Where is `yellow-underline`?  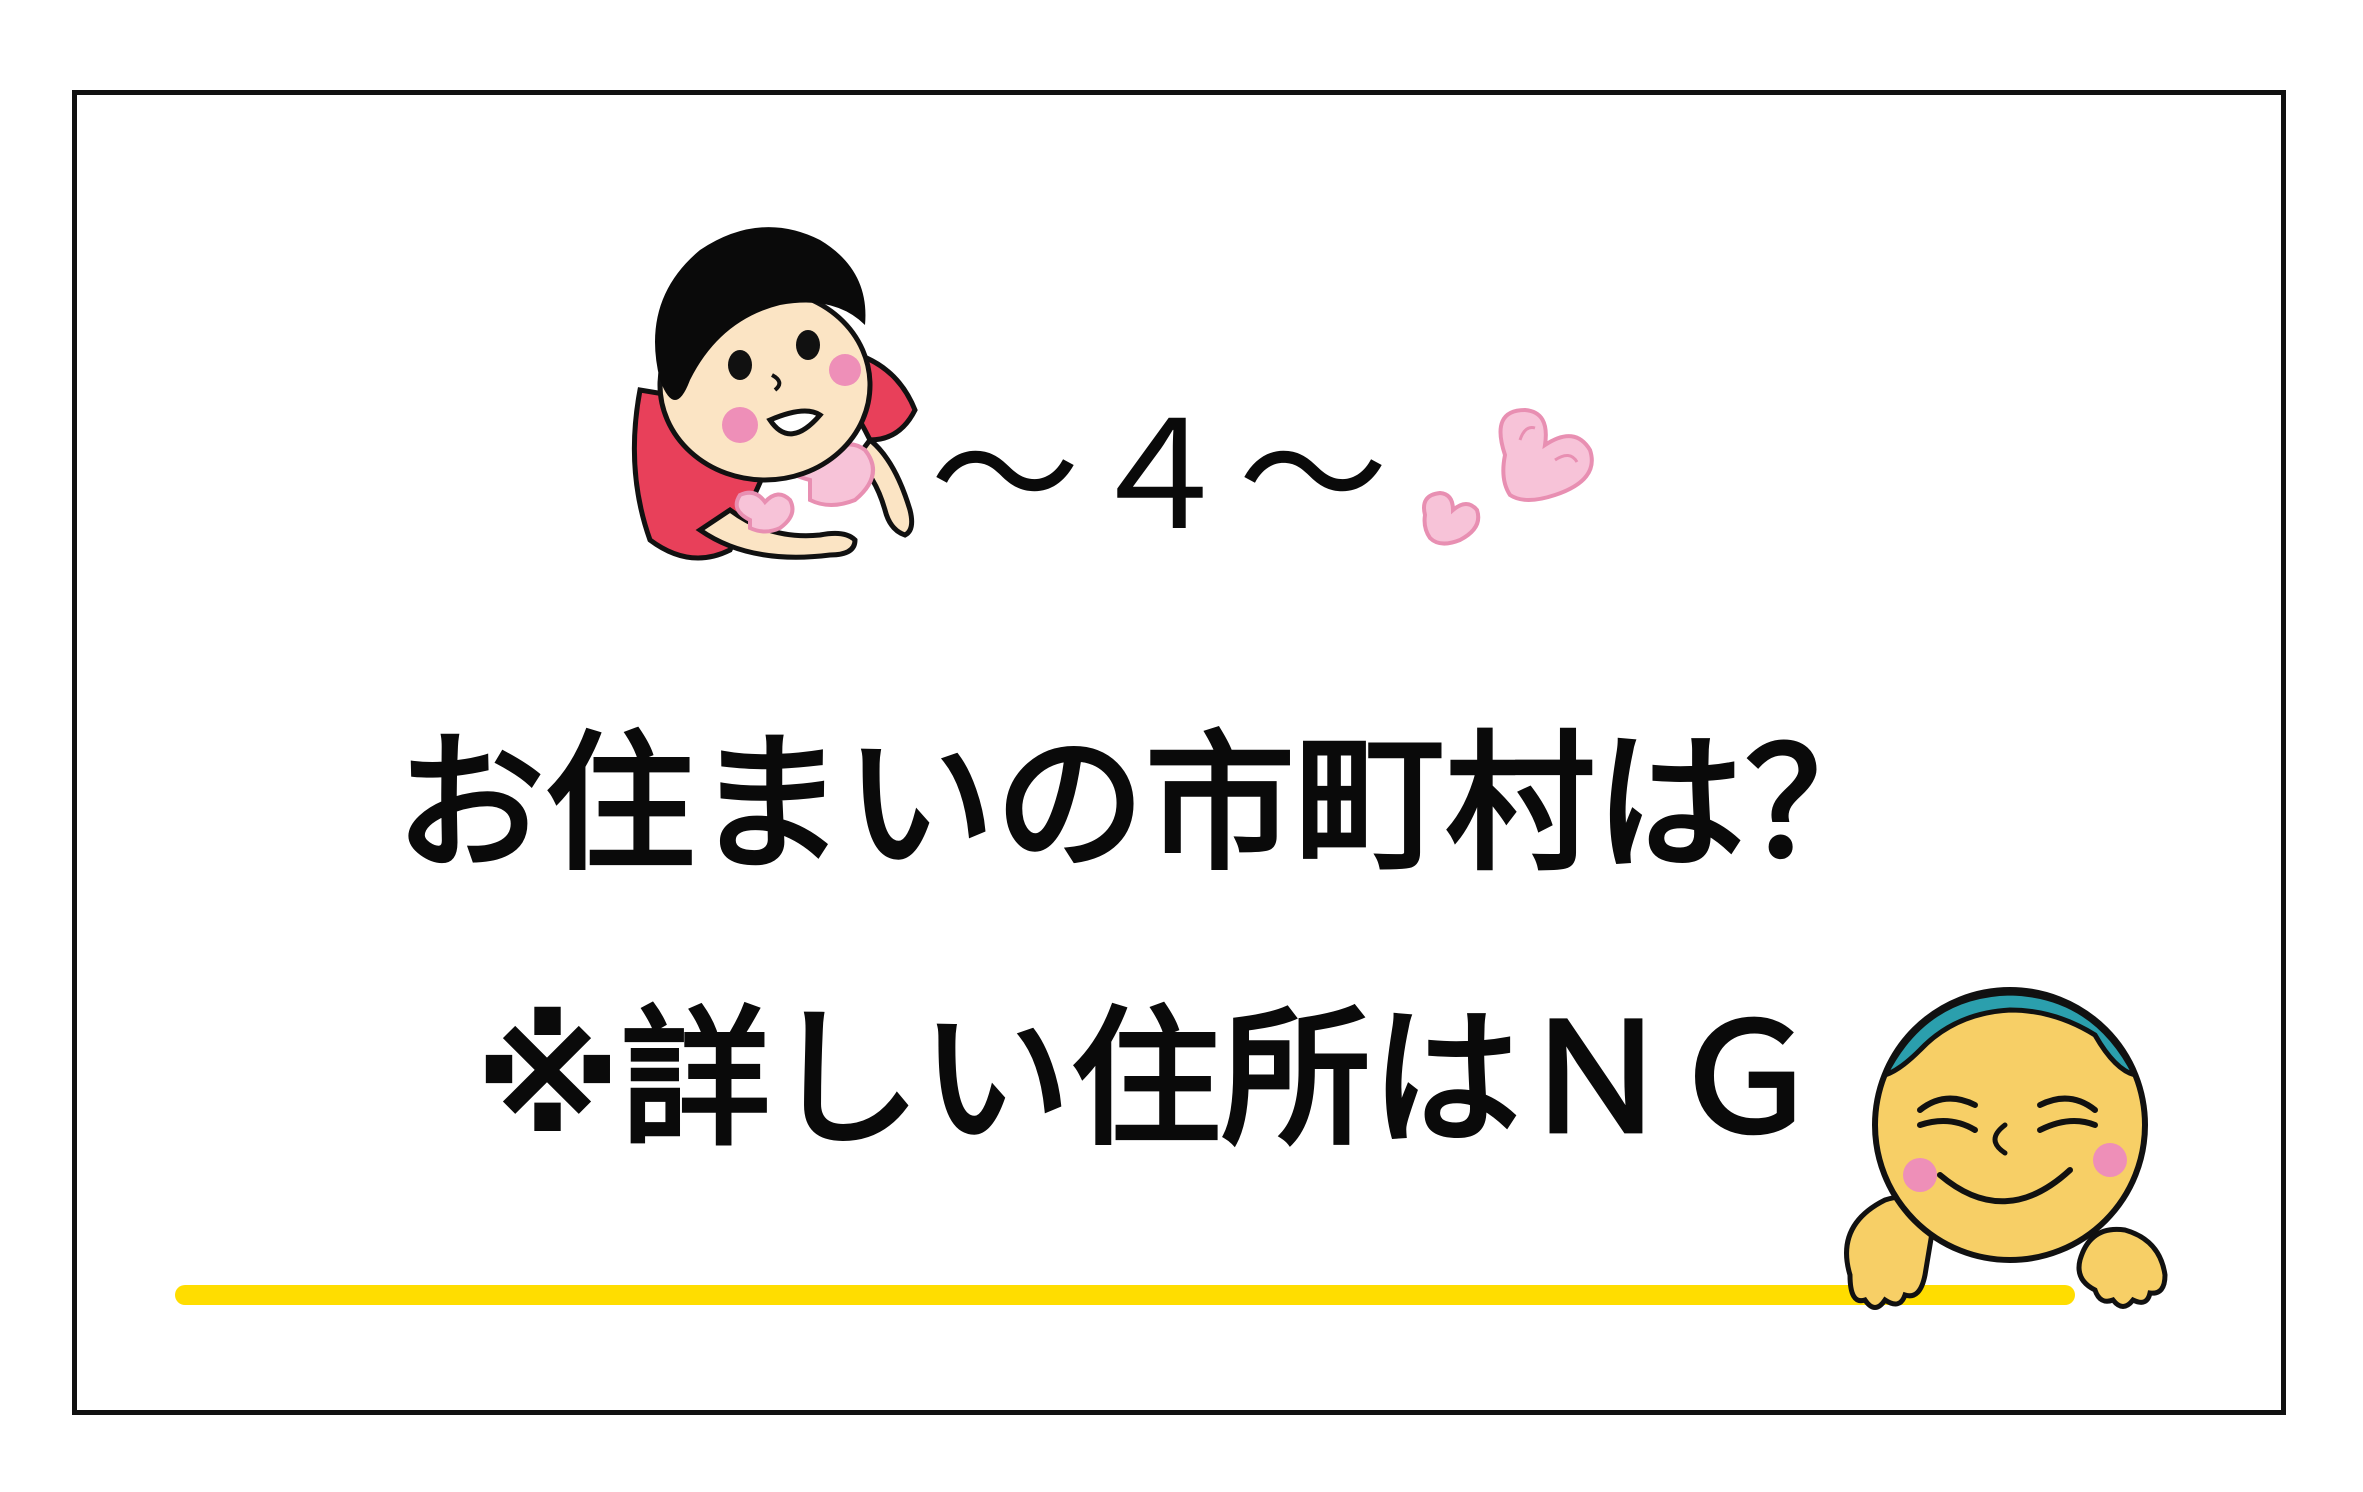
yellow-underline is located at coordinates (1125, 1295).